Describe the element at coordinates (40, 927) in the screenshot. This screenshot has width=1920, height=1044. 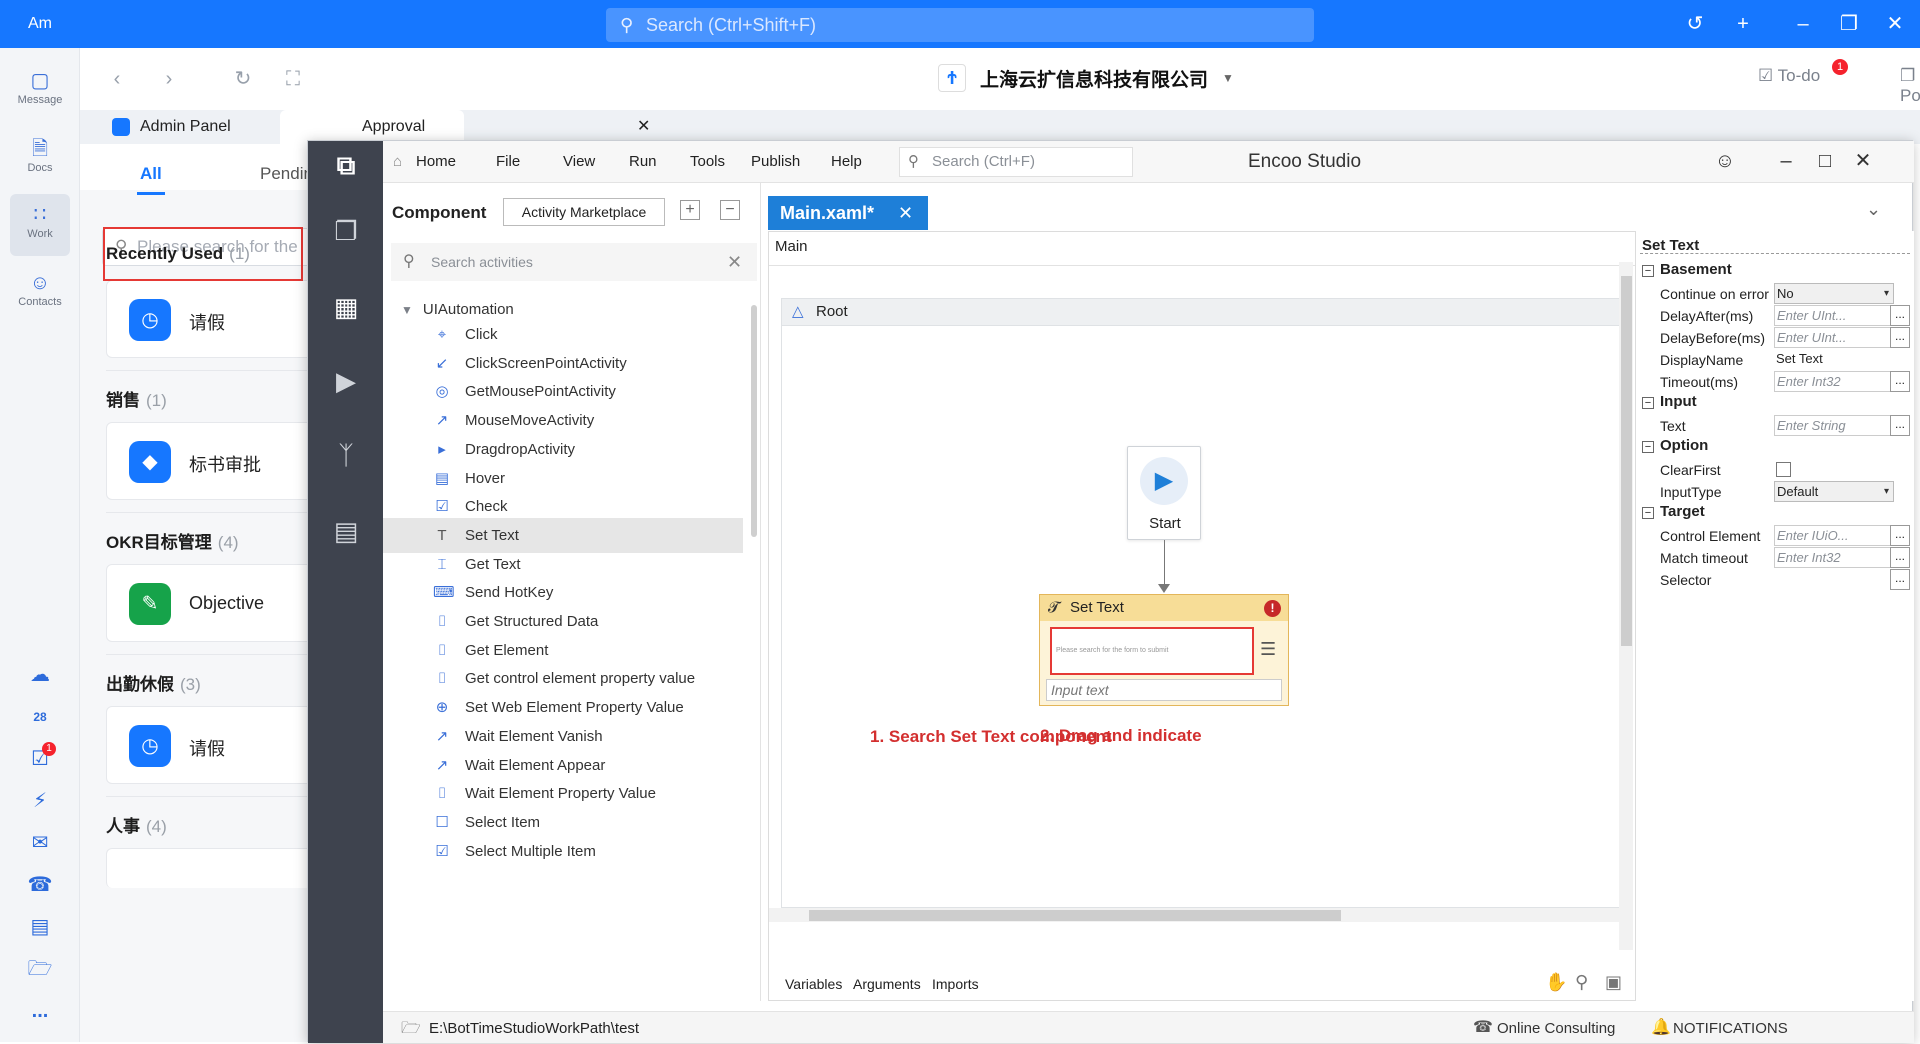
I see `tasks-icon: ▤` at that location.